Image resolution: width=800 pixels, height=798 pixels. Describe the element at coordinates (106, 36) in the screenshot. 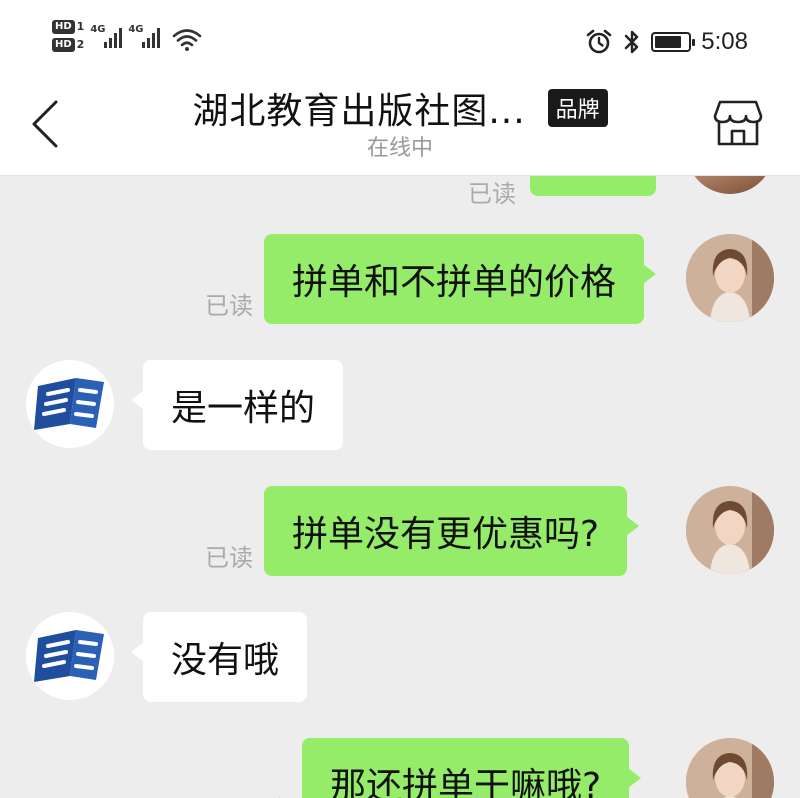

I see `signal-1-icon: 4G` at that location.